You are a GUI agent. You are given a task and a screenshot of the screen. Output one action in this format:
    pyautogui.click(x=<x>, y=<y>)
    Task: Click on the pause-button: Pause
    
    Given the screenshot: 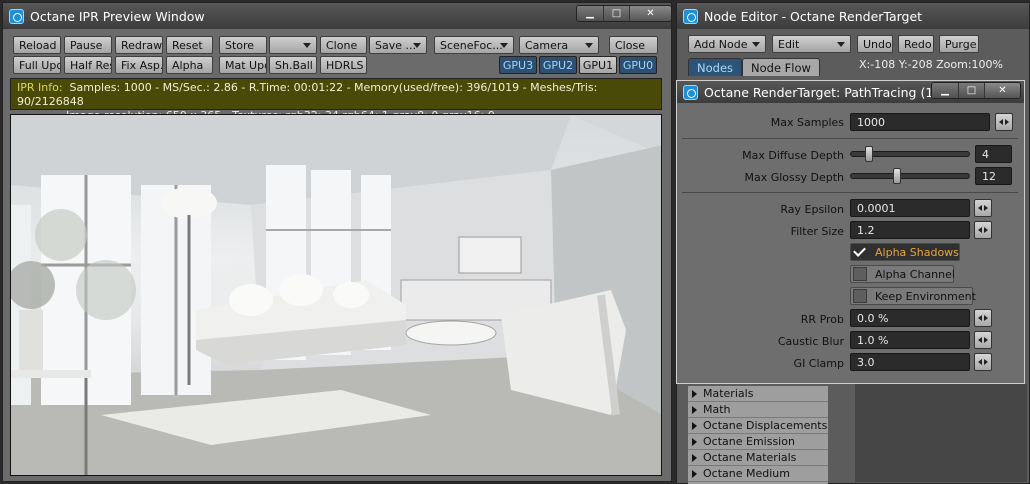 What is the action you would take?
    pyautogui.click(x=88, y=45)
    